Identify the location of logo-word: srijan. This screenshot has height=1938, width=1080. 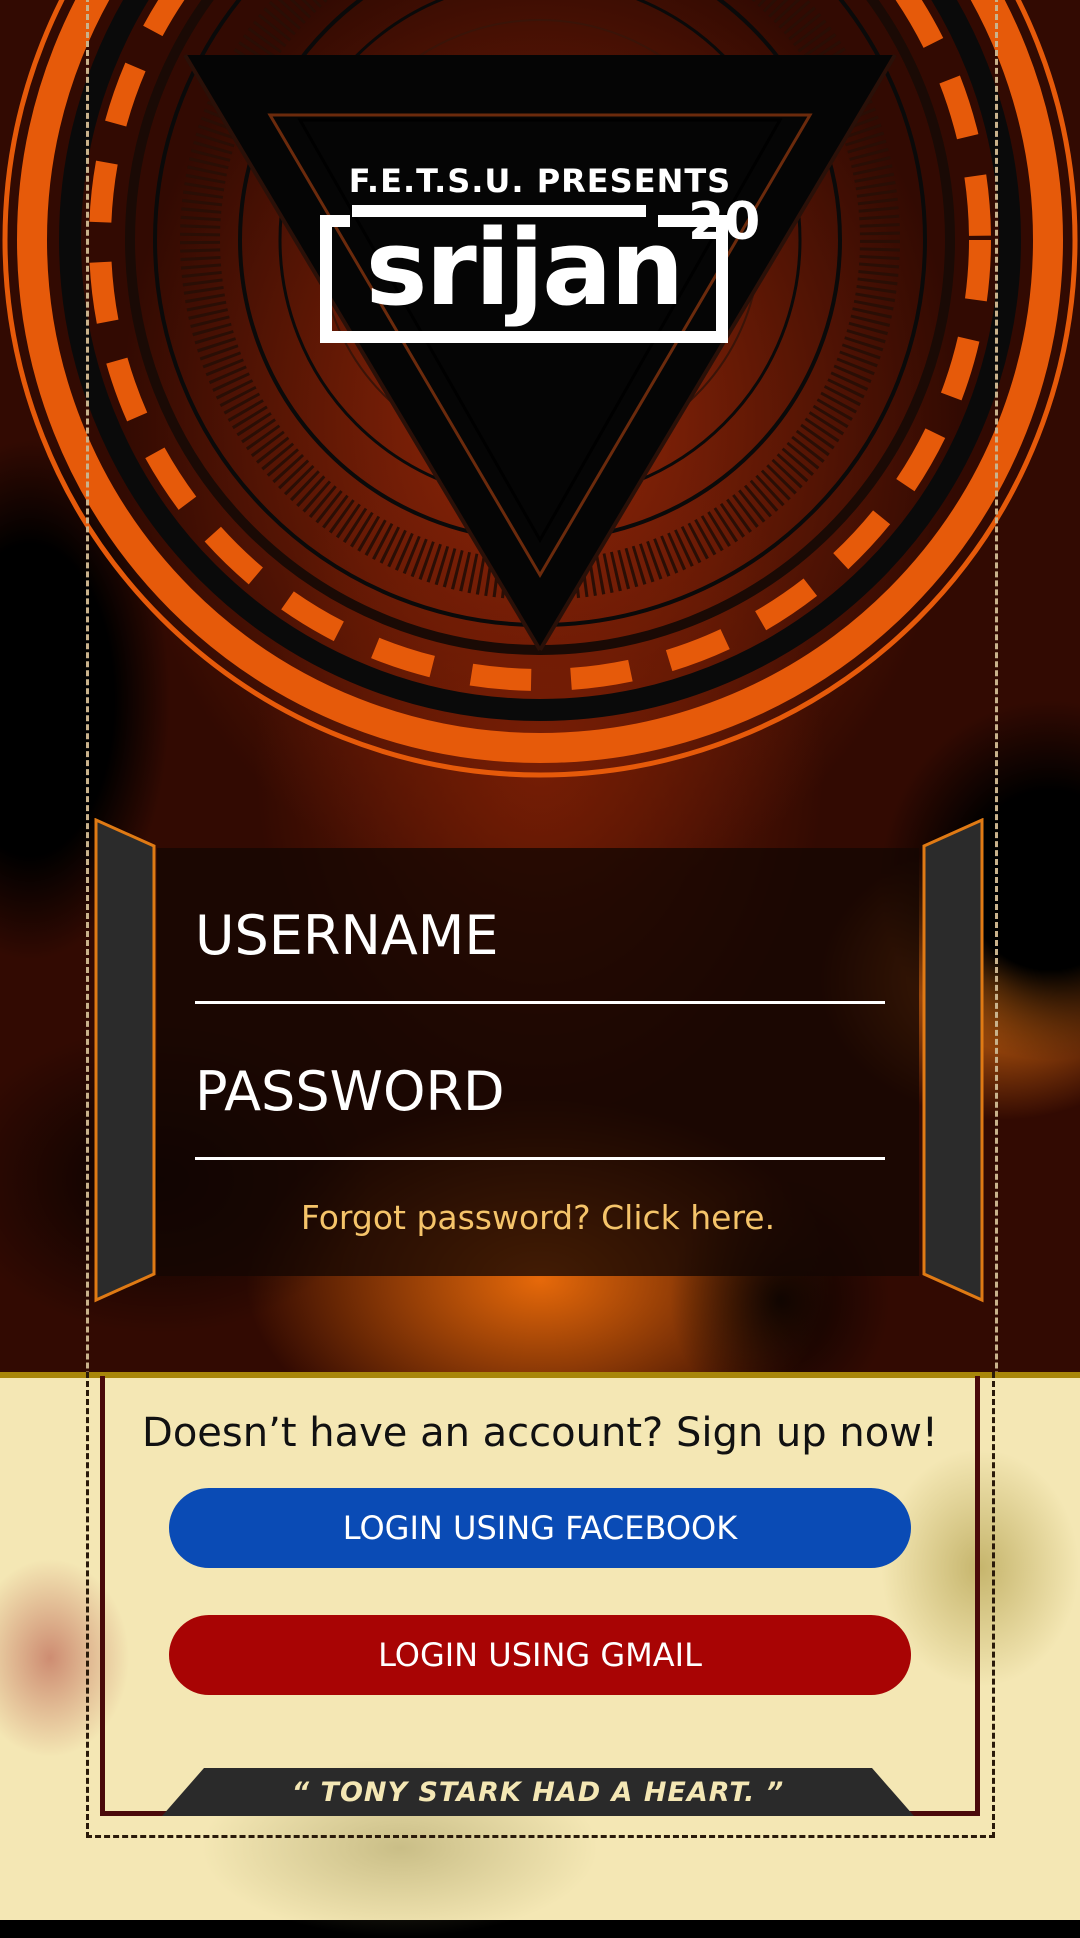
(525, 268).